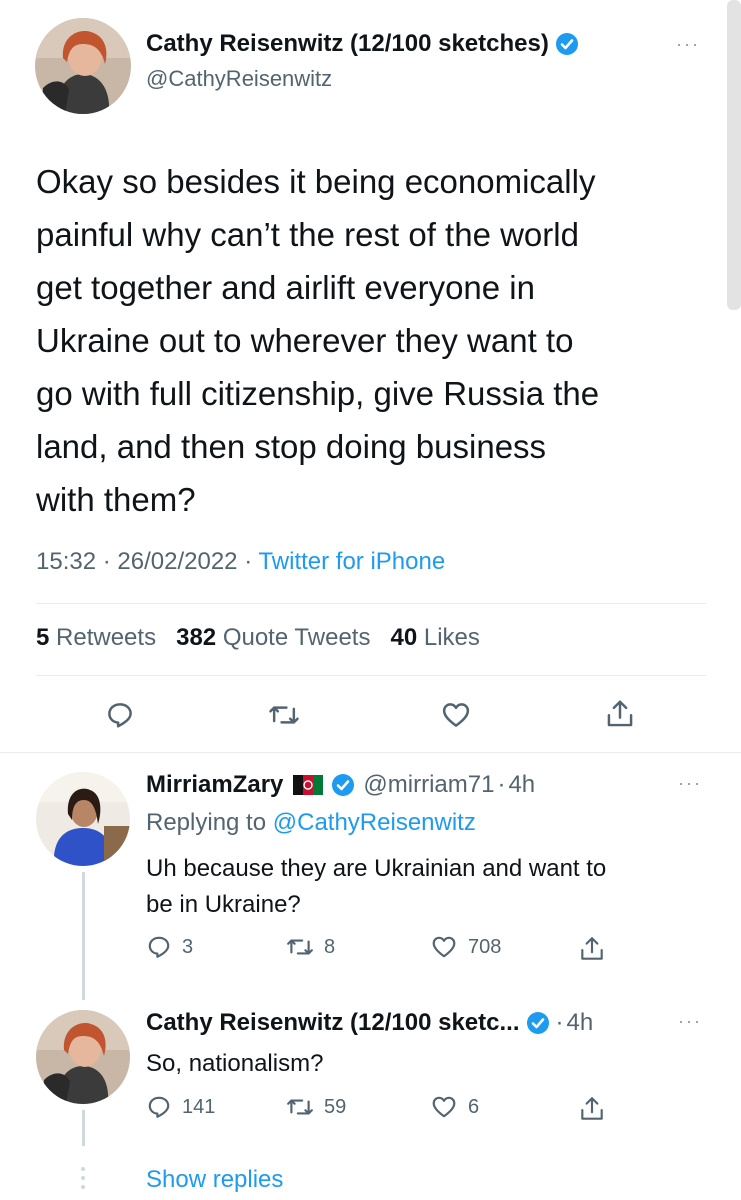  I want to click on tweet-time: 15:32, so click(66, 561).